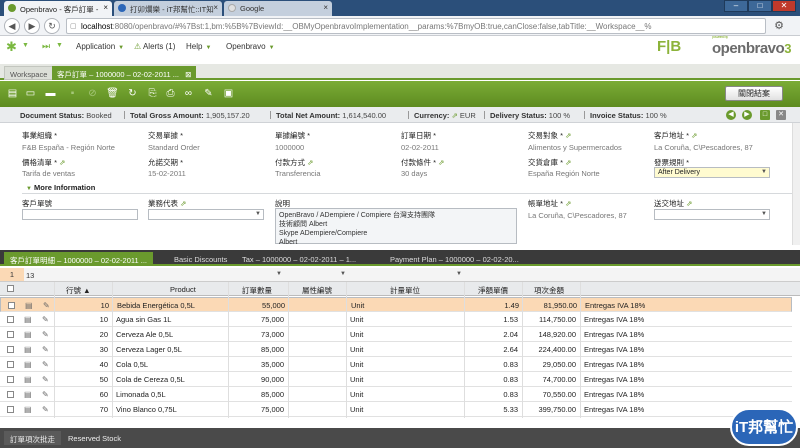 This screenshot has width=800, height=448. Describe the element at coordinates (94, 438) in the screenshot. I see `tab-reserved-stock: Reserved Stock` at that location.